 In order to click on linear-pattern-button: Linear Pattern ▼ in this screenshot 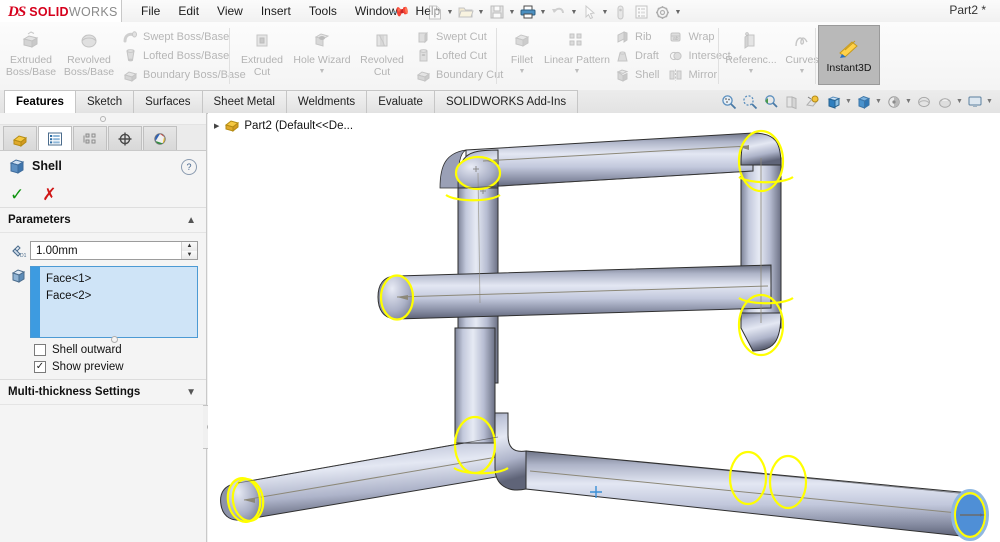, I will do `click(577, 50)`.